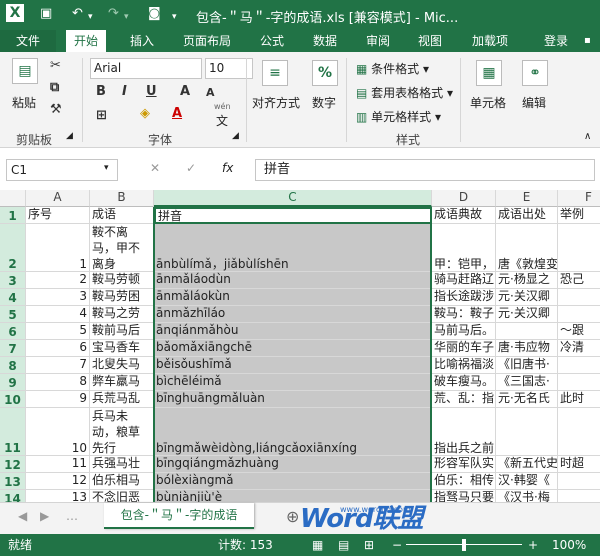  I want to click on row-header: 6, so click(13, 331).